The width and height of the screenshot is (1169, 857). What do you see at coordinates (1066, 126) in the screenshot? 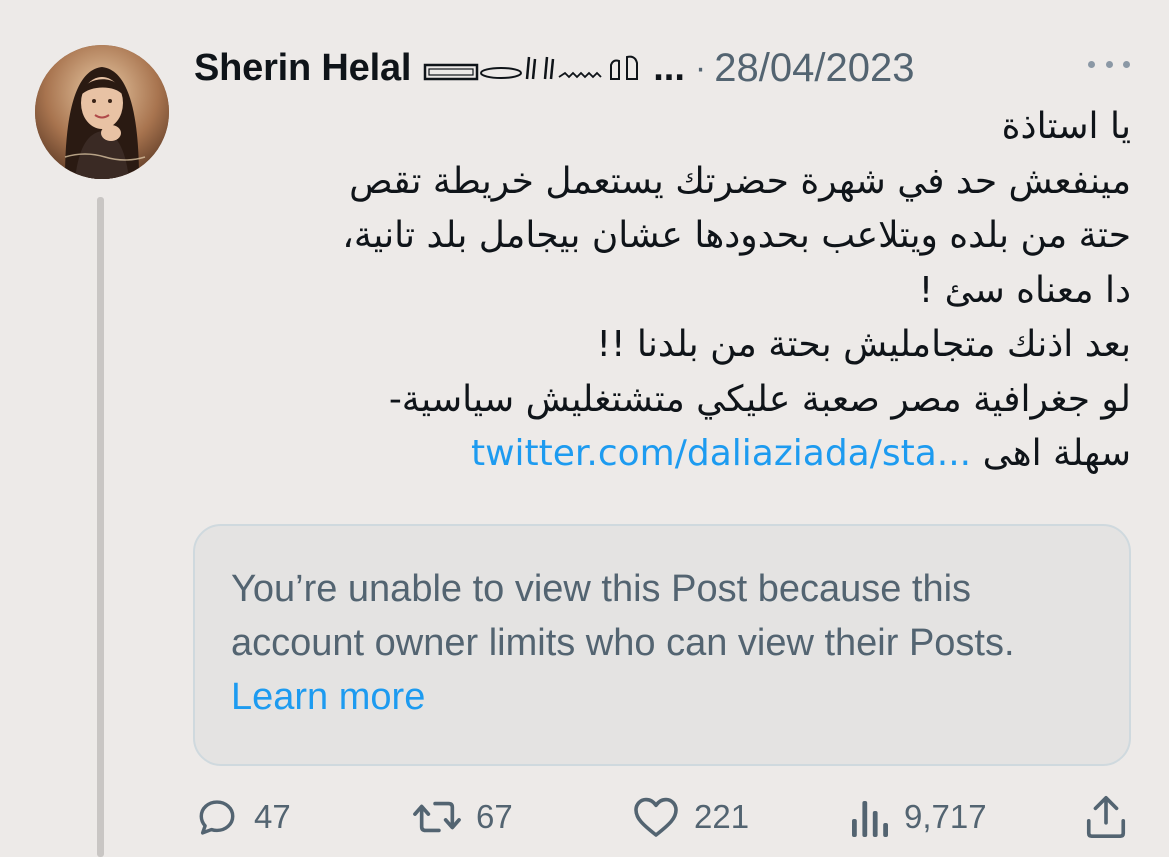
I see `body-line: يا استاذة` at bounding box center [1066, 126].